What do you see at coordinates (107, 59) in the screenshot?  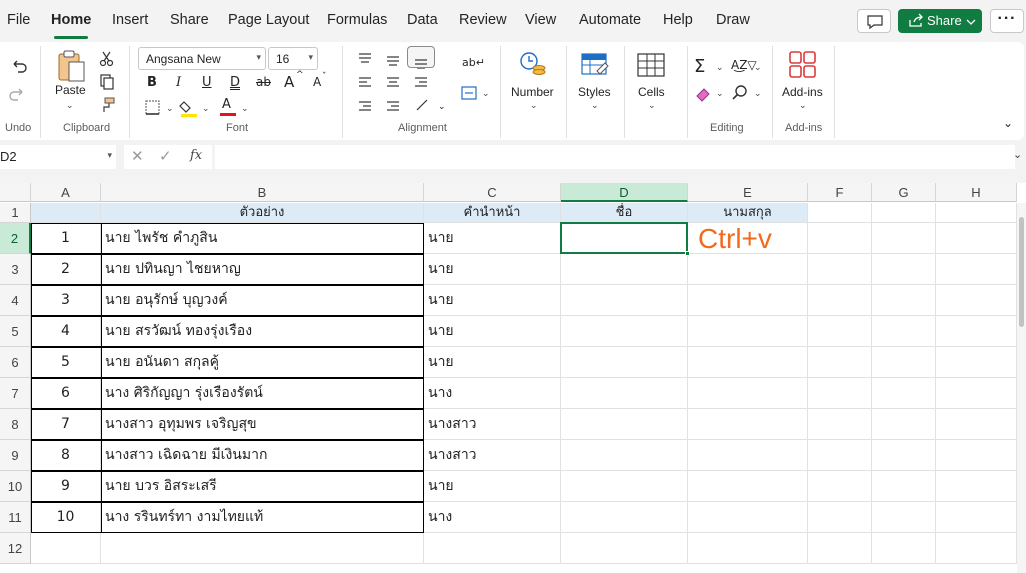 I see `cut-icon` at bounding box center [107, 59].